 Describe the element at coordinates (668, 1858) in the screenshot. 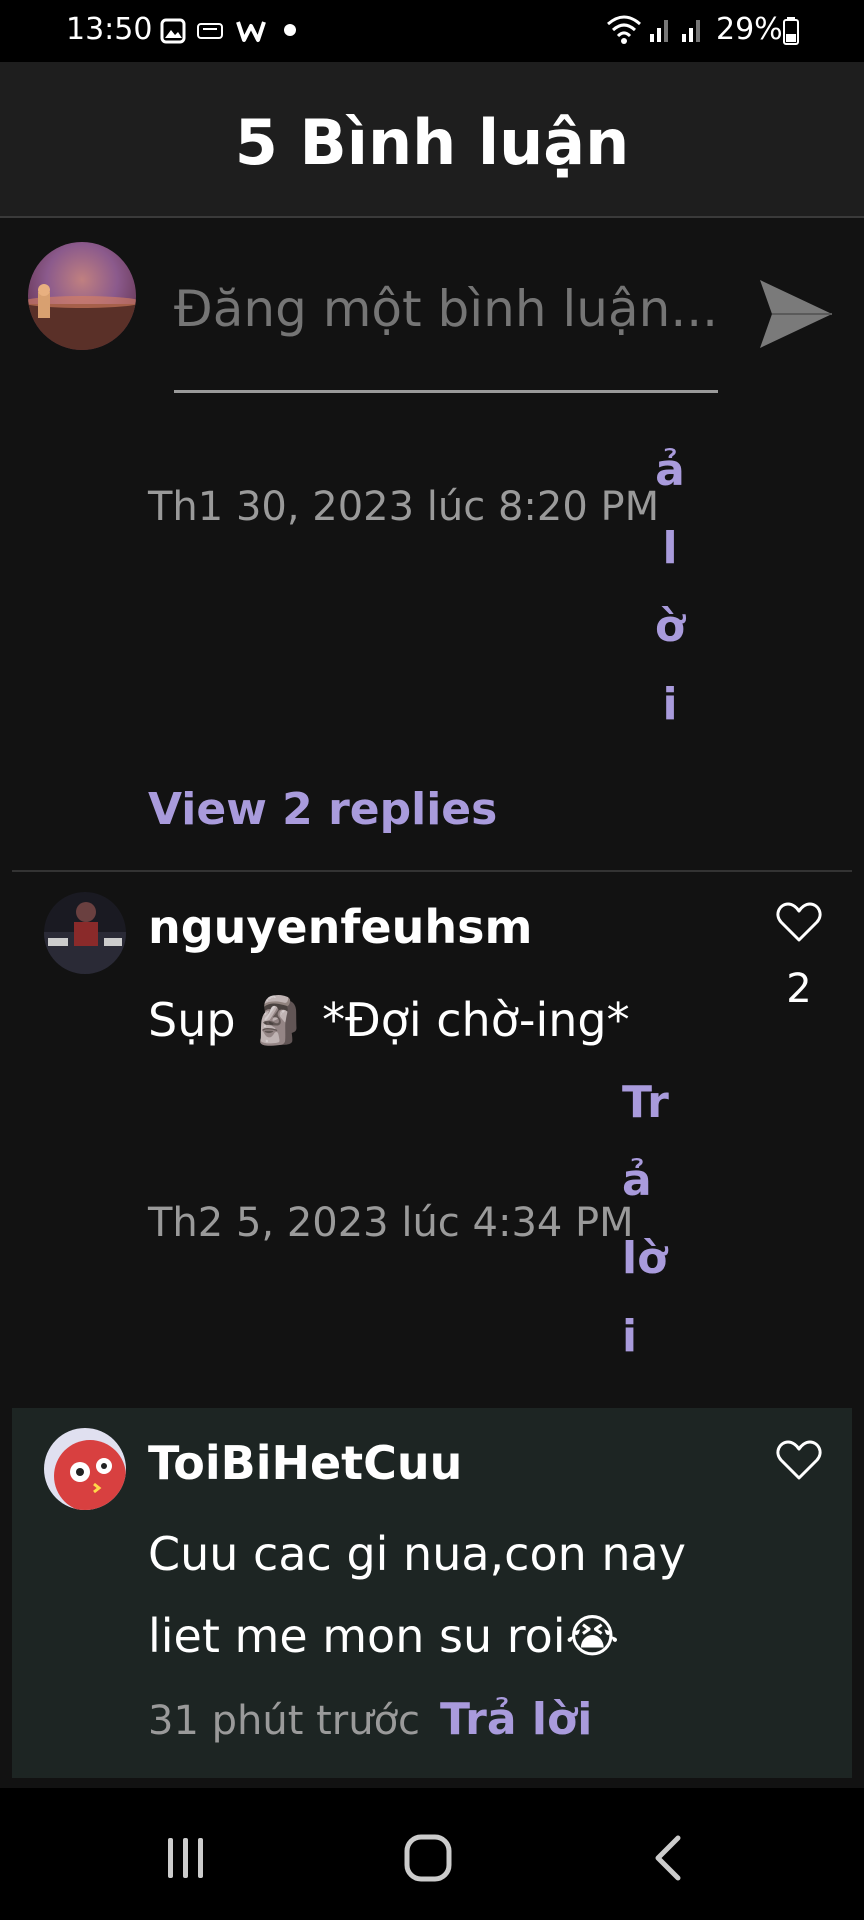

I see `back-icon` at that location.